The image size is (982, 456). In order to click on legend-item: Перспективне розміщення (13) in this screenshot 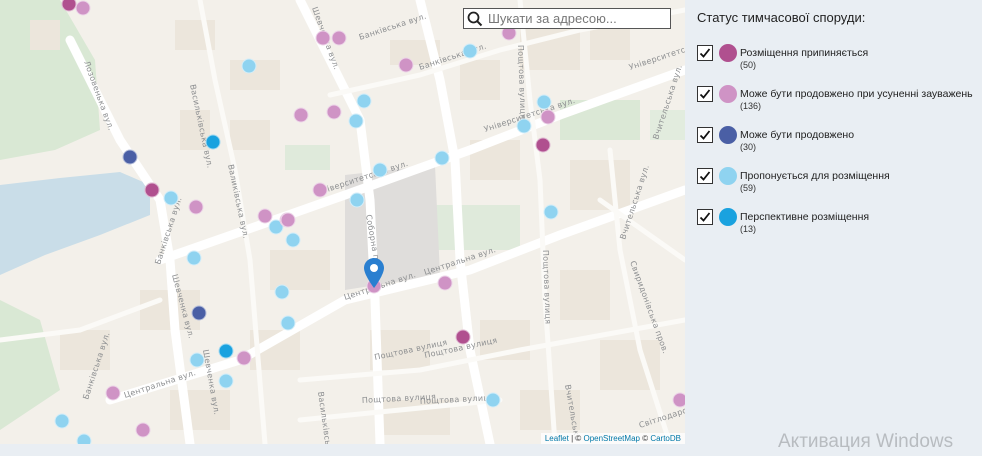, I will do `click(839, 223)`.